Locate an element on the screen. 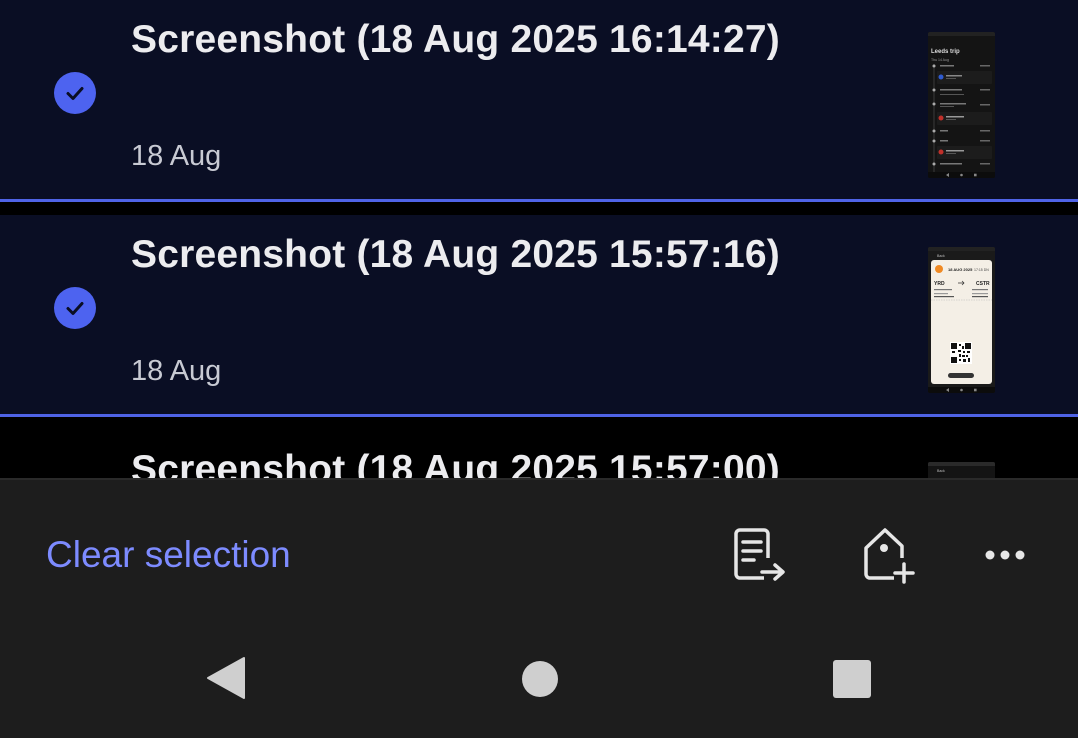 The image size is (1078, 738). list-item: Screenshot (18 Aug 2025 15:57:00) Back is located at coordinates (539, 449).